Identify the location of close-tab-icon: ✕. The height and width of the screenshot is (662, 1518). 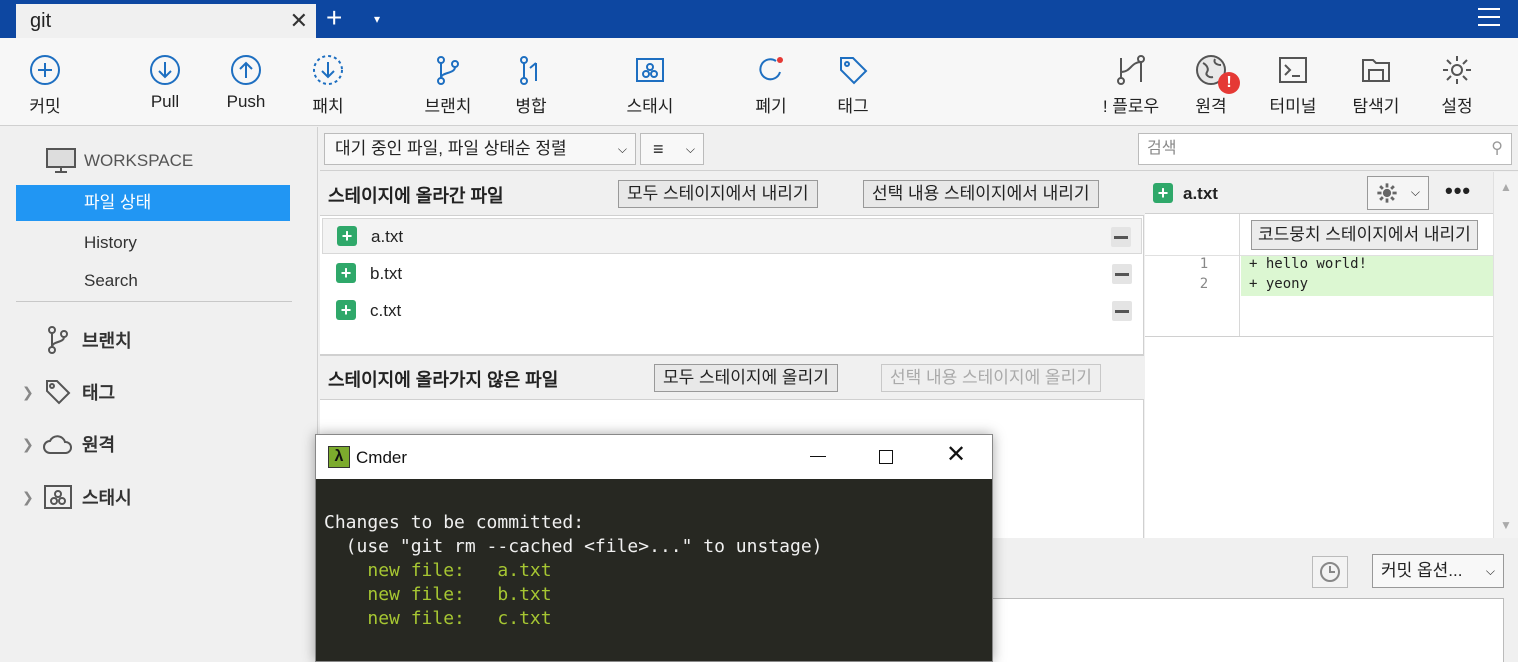
(299, 21).